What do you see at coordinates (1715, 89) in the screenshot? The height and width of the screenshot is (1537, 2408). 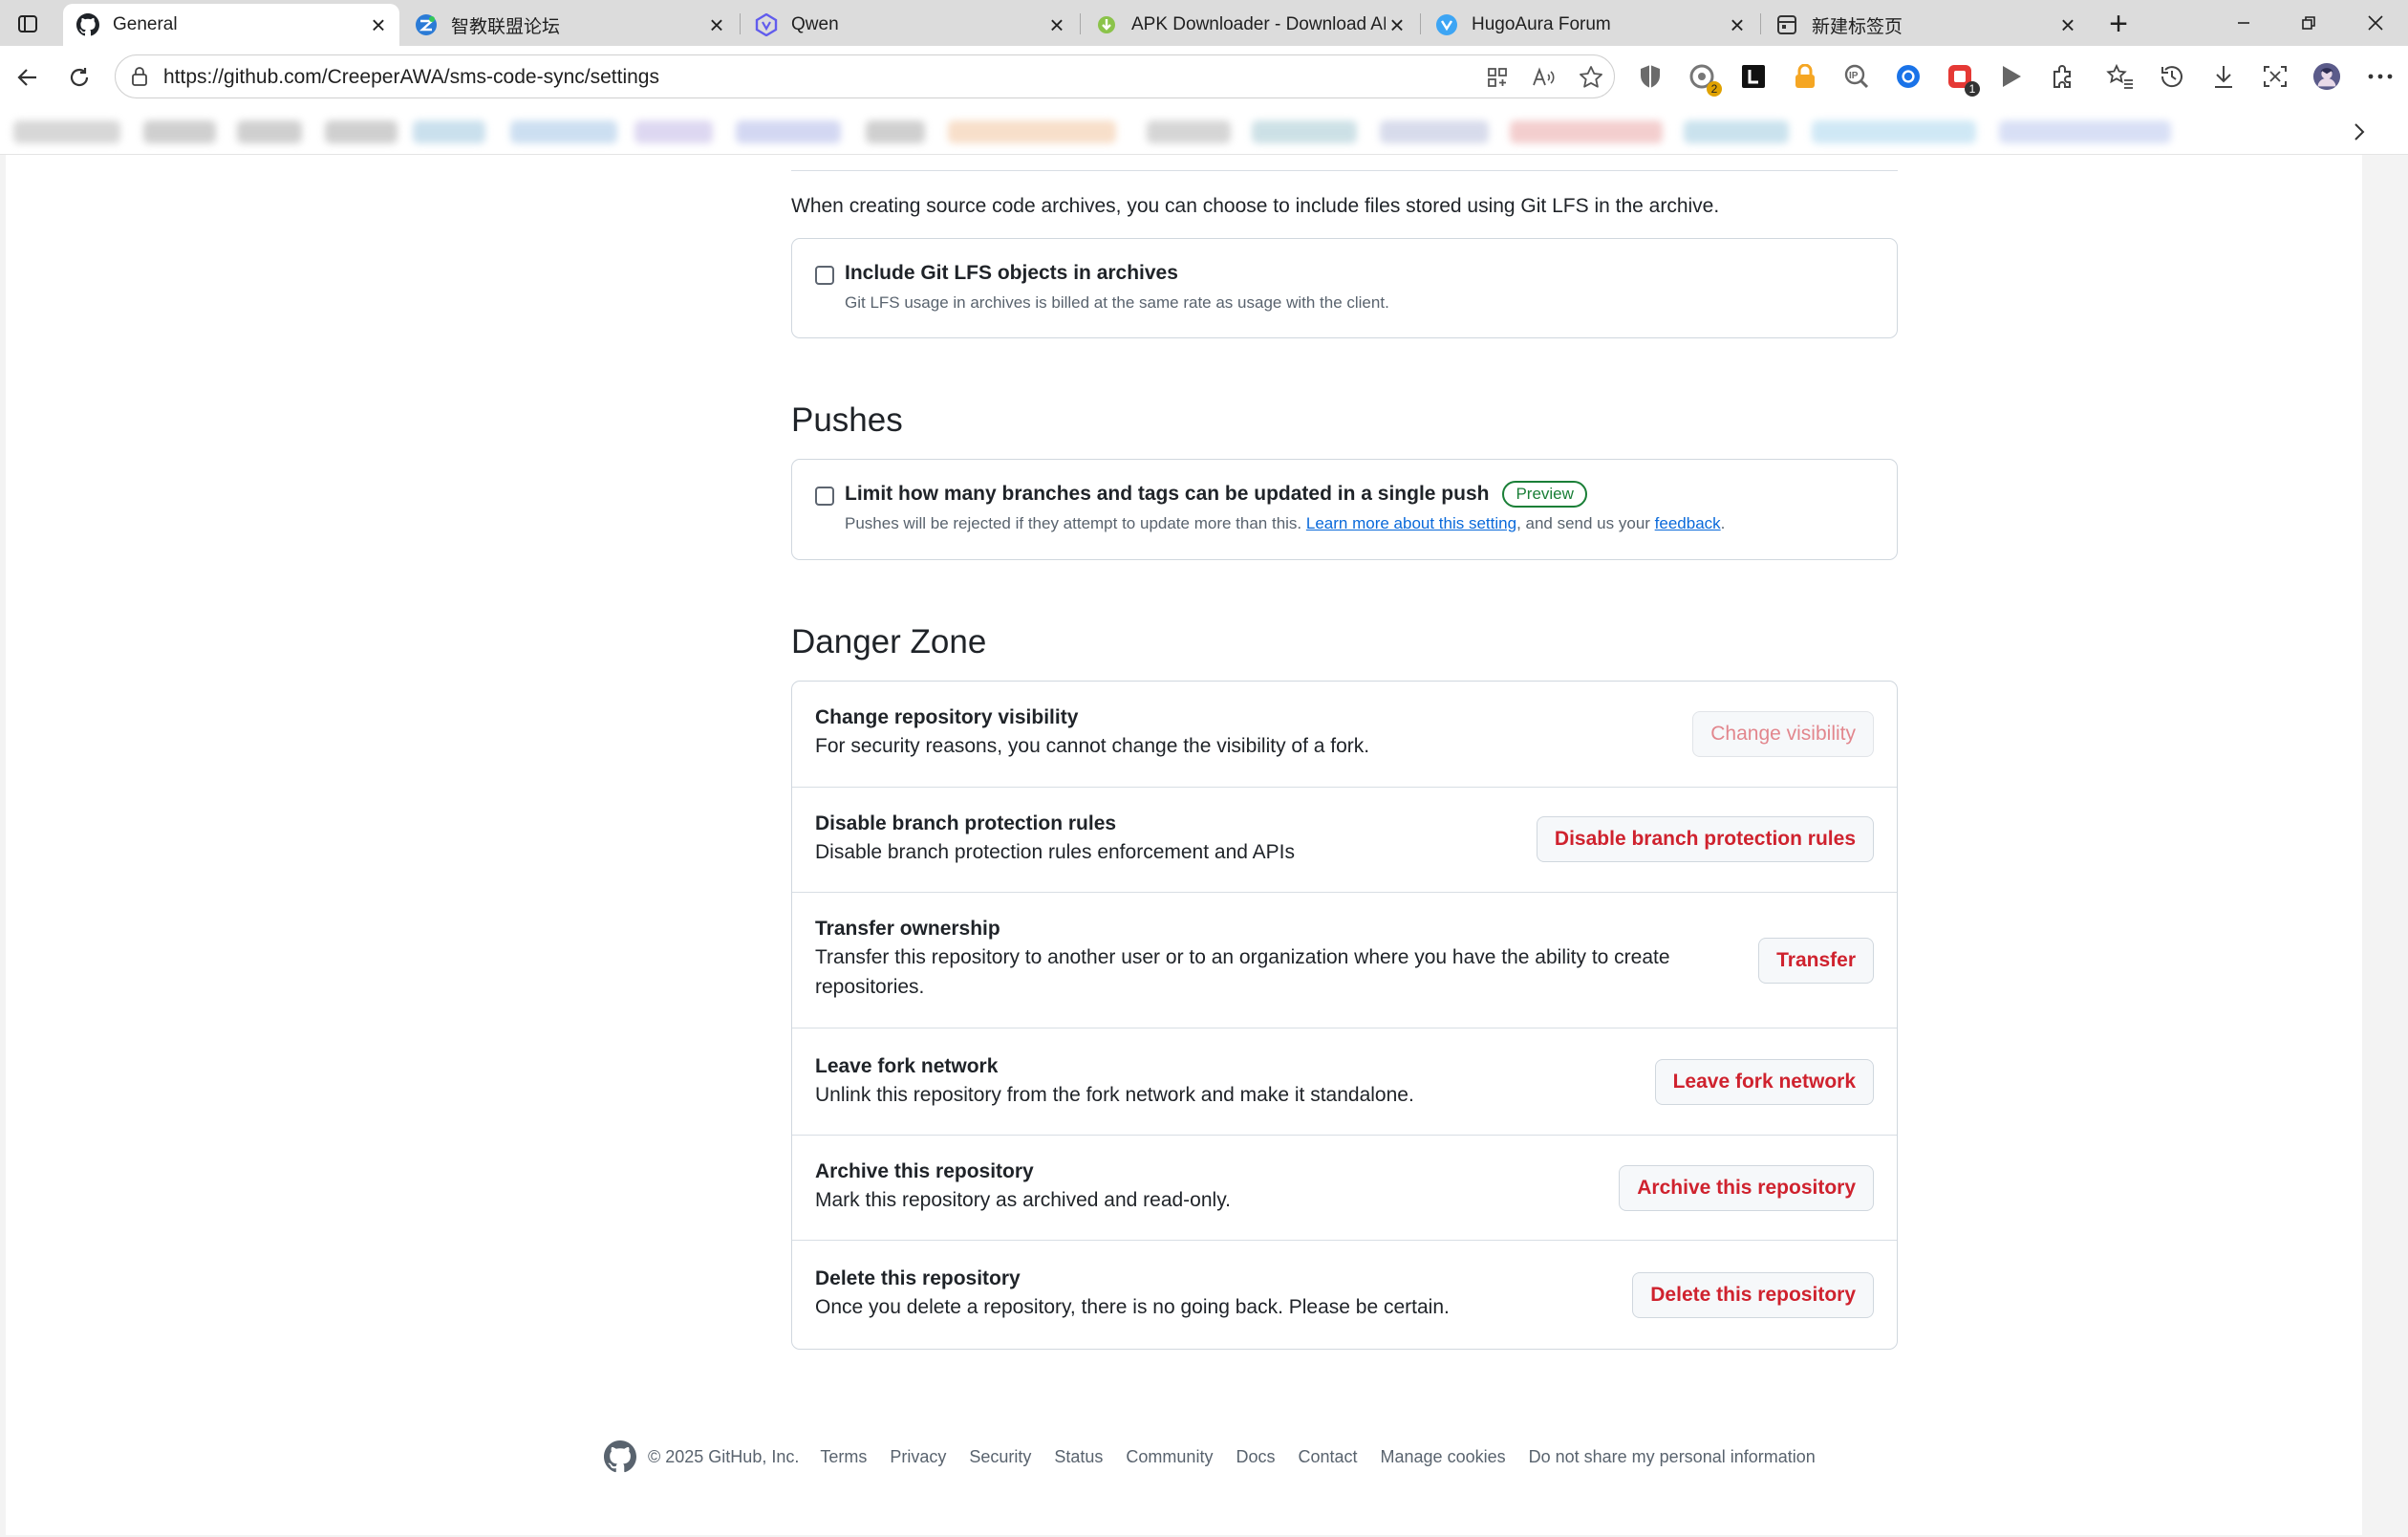 I see `notification-badge: 2` at bounding box center [1715, 89].